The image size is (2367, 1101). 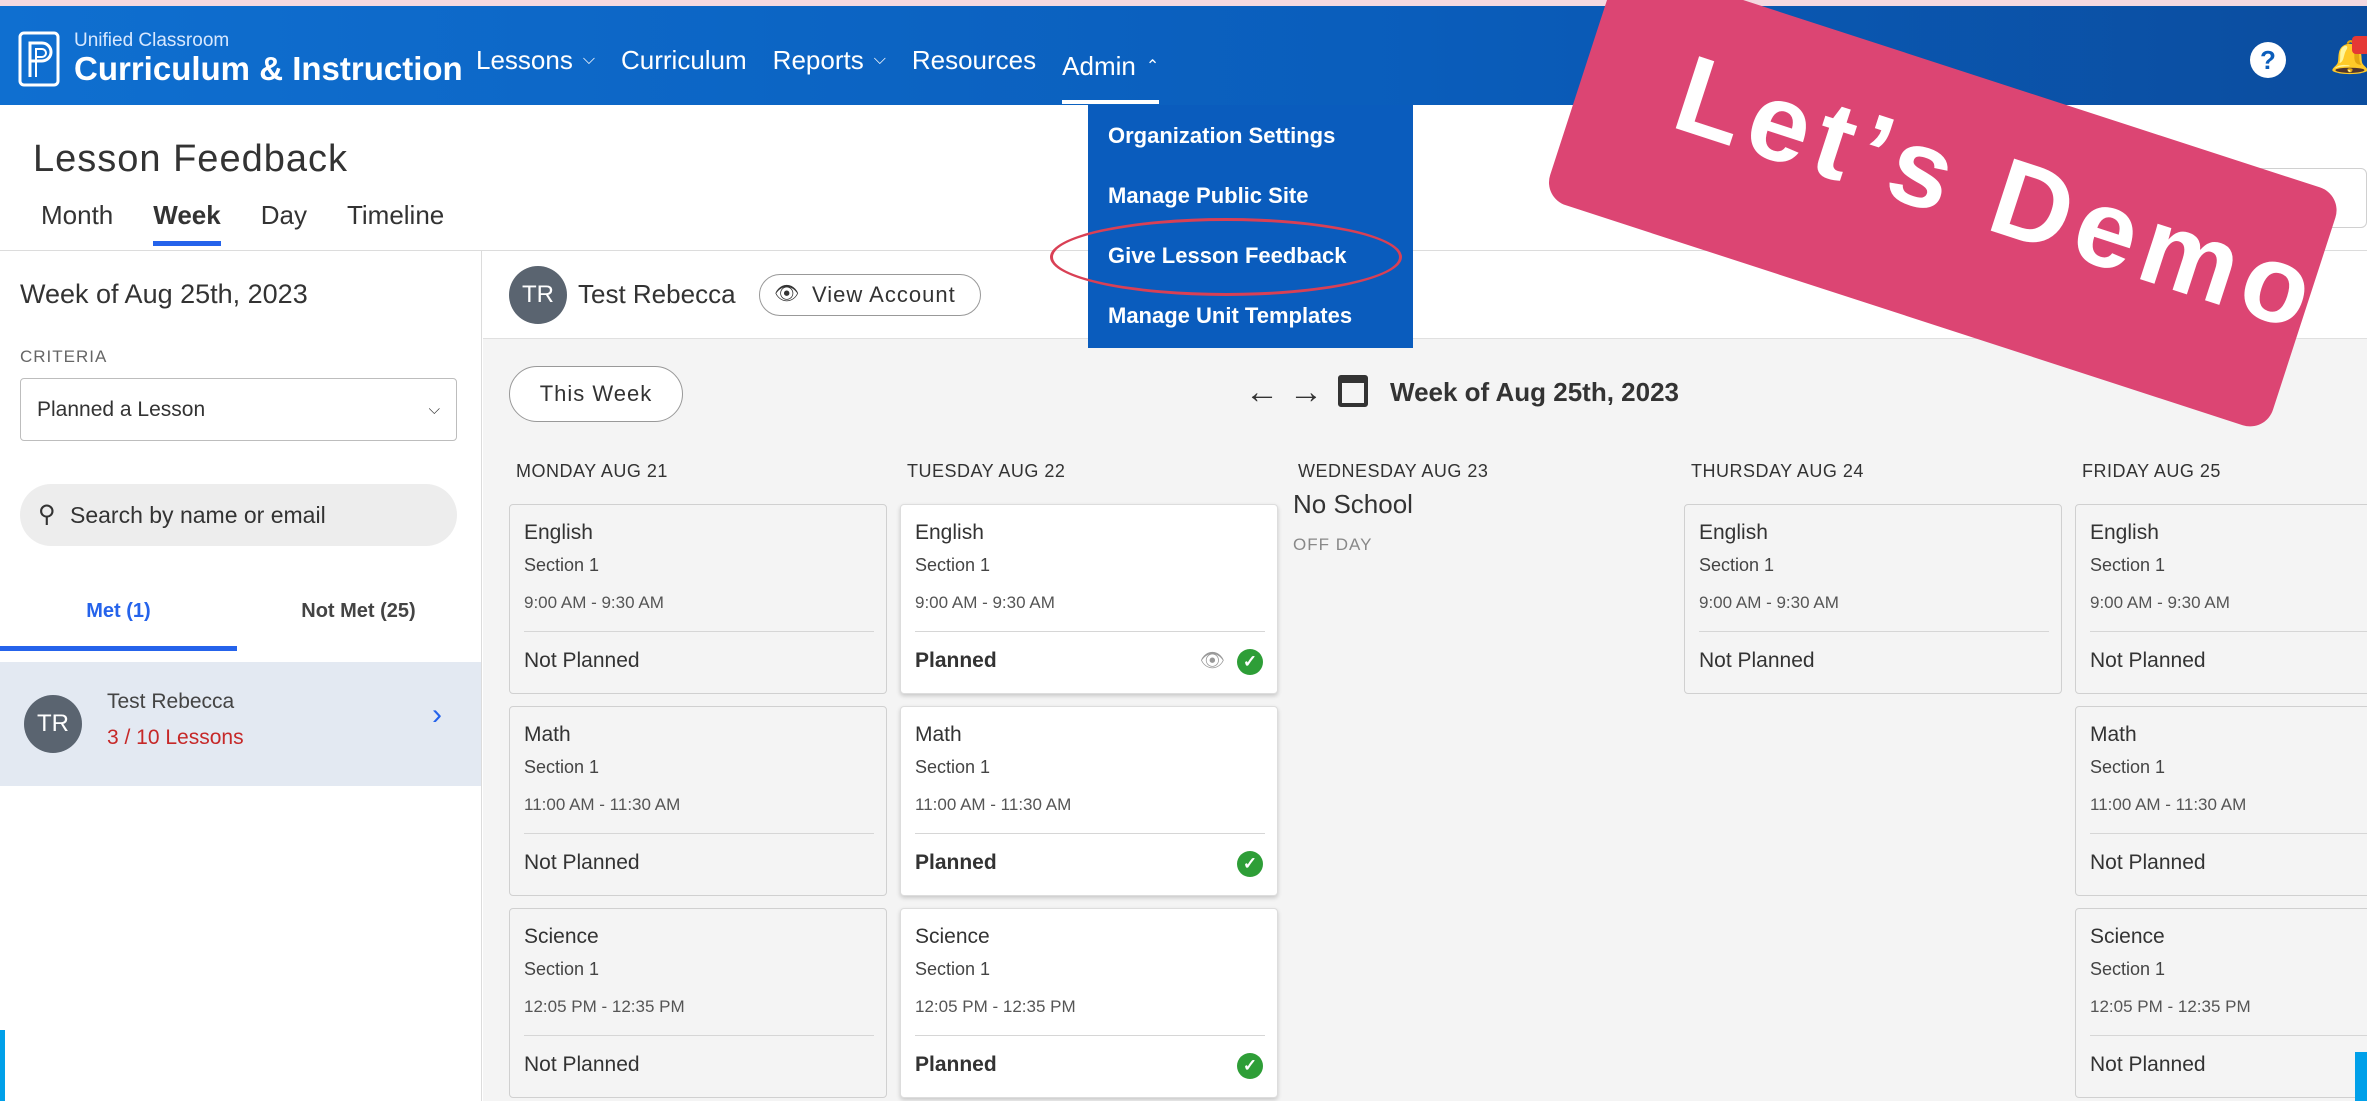 I want to click on notification-badge, so click(x=2359, y=45).